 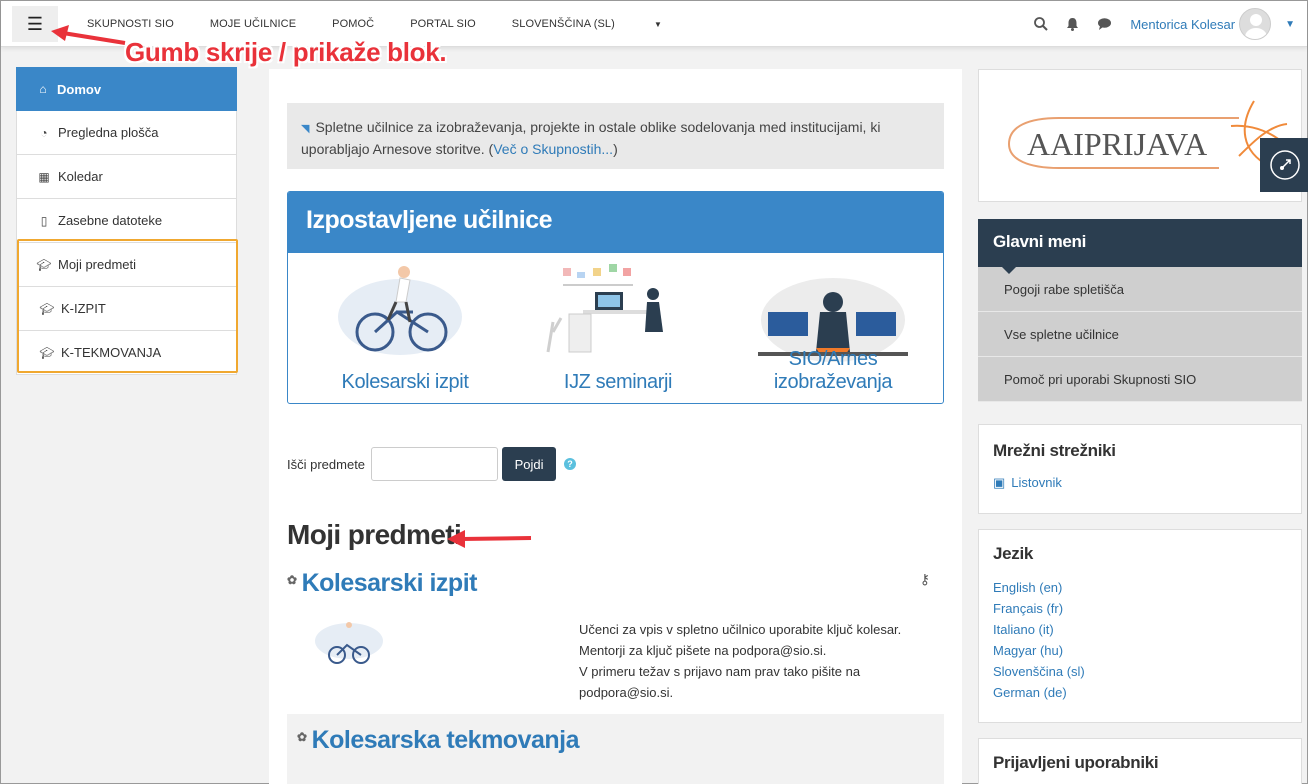 I want to click on search-button: Pojdi, so click(x=529, y=464).